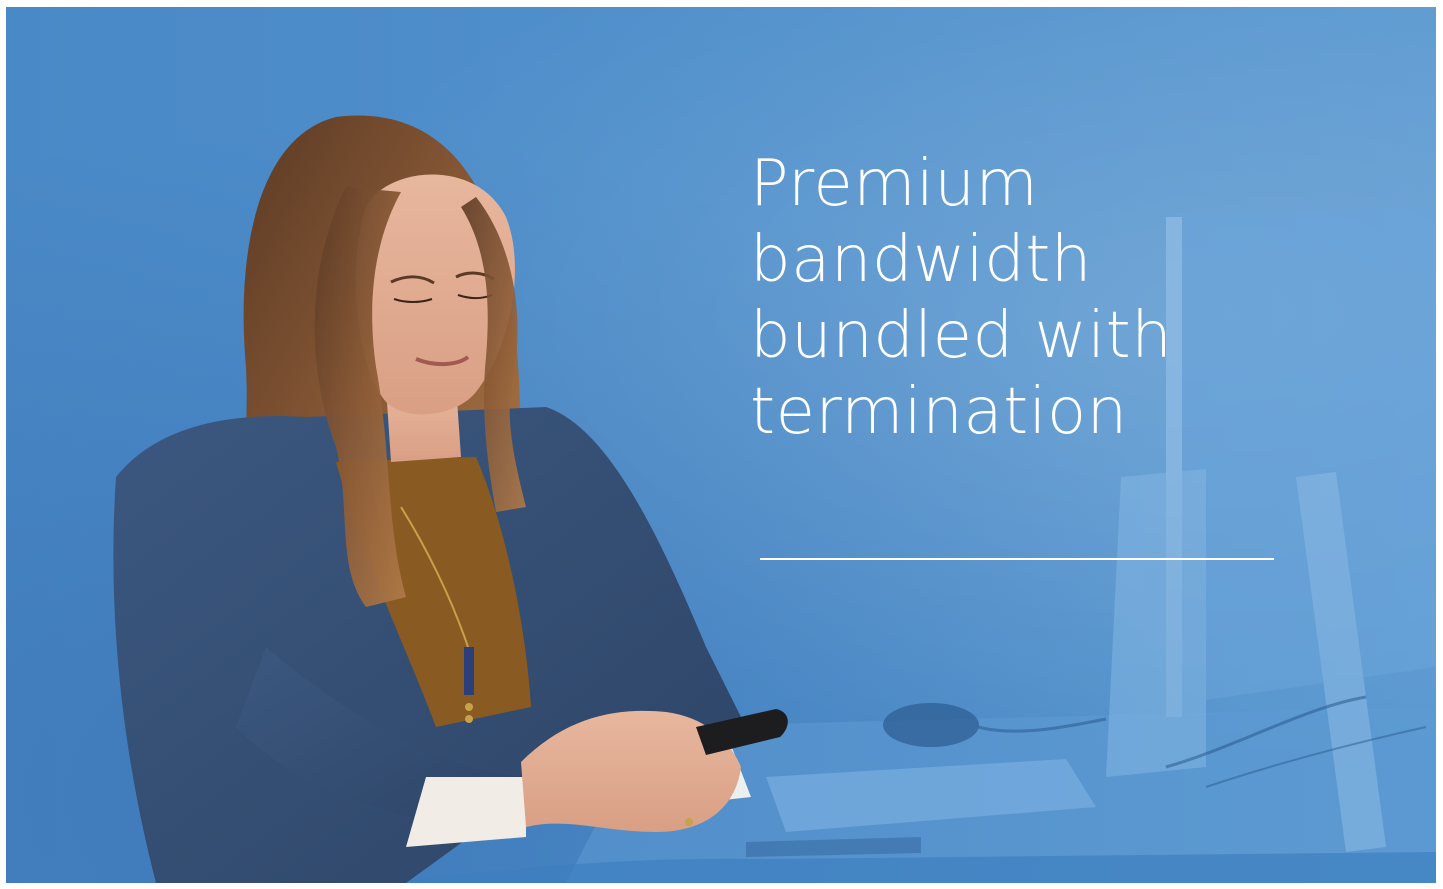 This screenshot has width=1443, height=889. What do you see at coordinates (921, 260) in the screenshot?
I see `headline-line-2: bandwidth` at bounding box center [921, 260].